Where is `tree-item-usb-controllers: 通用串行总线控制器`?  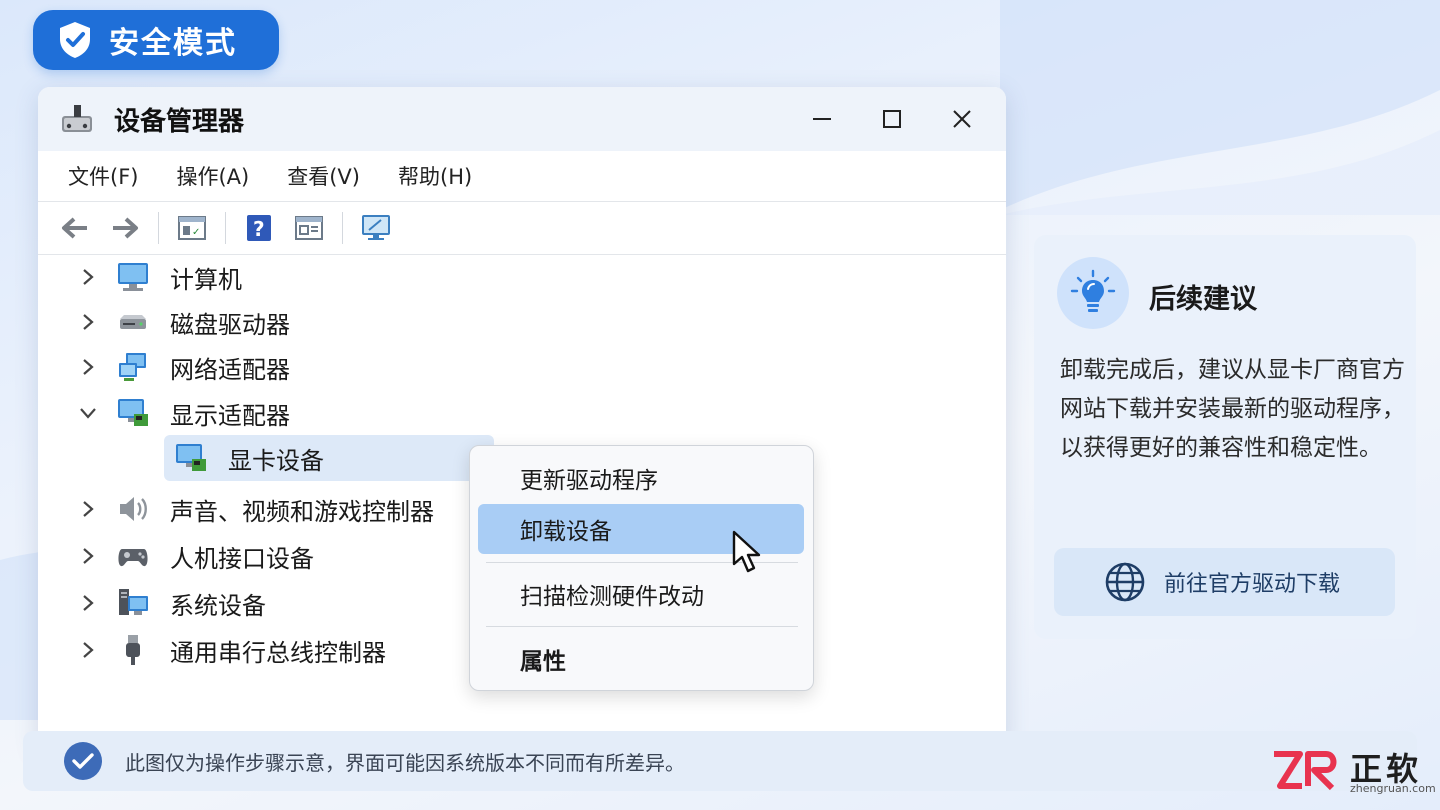
tree-item-usb-controllers: 通用串行总线控制器 is located at coordinates (232, 650).